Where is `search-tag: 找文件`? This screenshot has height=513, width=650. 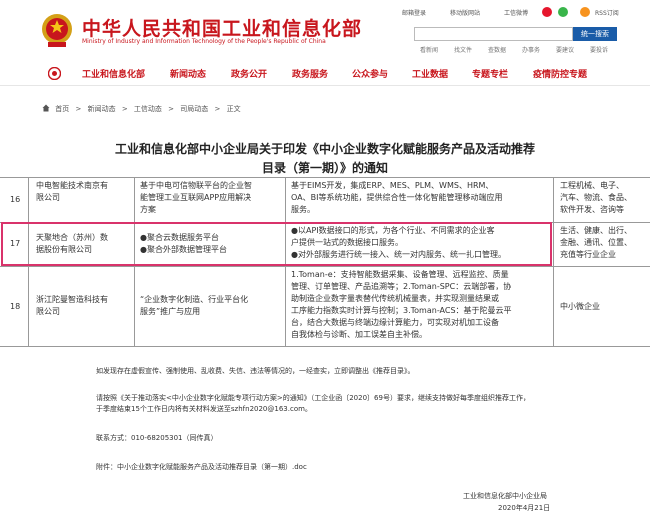
search-tag: 找文件 is located at coordinates (463, 49).